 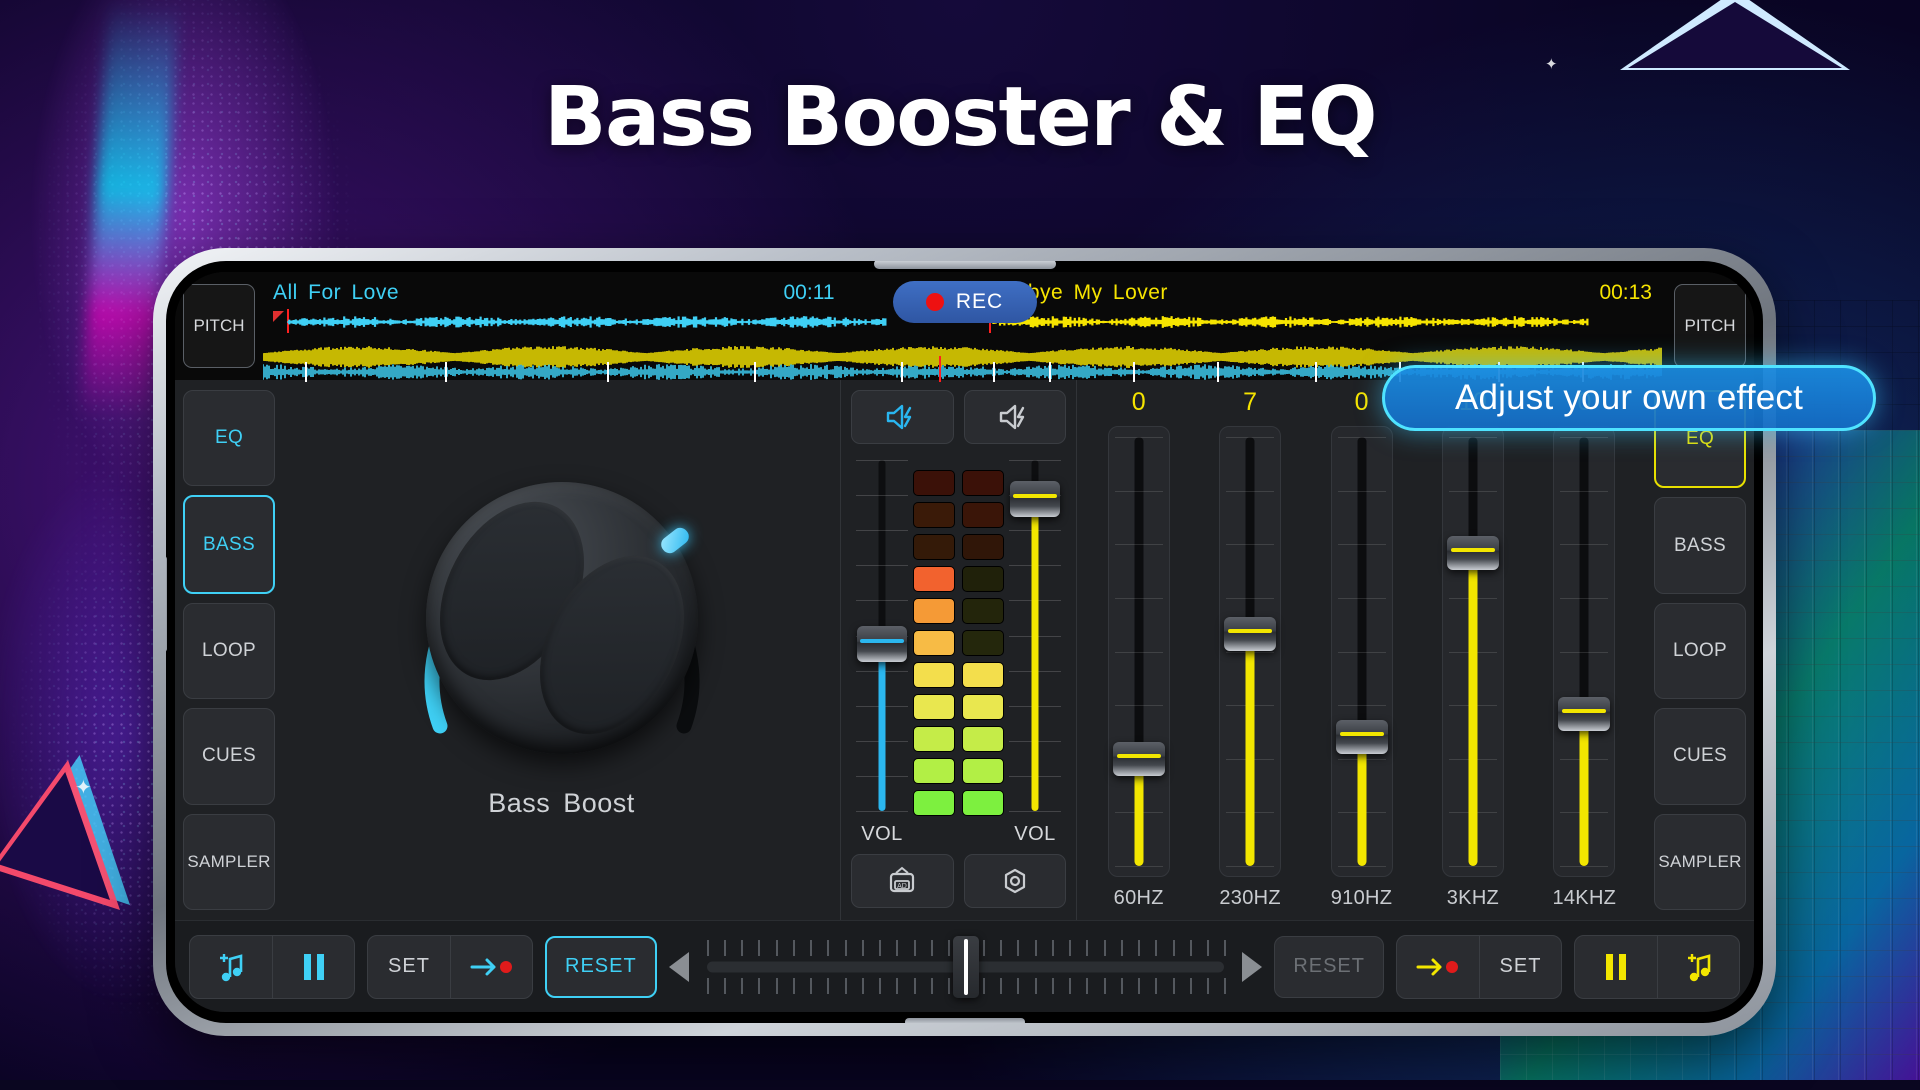 I want to click on volume-right-fader, so click(x=1035, y=636).